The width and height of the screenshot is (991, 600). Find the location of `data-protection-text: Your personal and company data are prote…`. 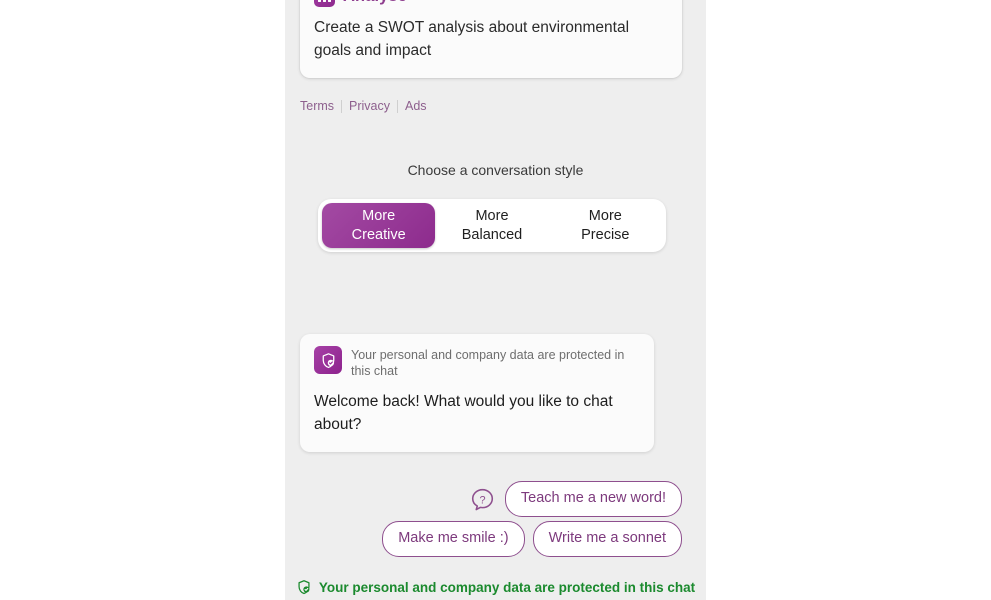

data-protection-text: Your personal and company data are prote… is located at coordinates (488, 363).